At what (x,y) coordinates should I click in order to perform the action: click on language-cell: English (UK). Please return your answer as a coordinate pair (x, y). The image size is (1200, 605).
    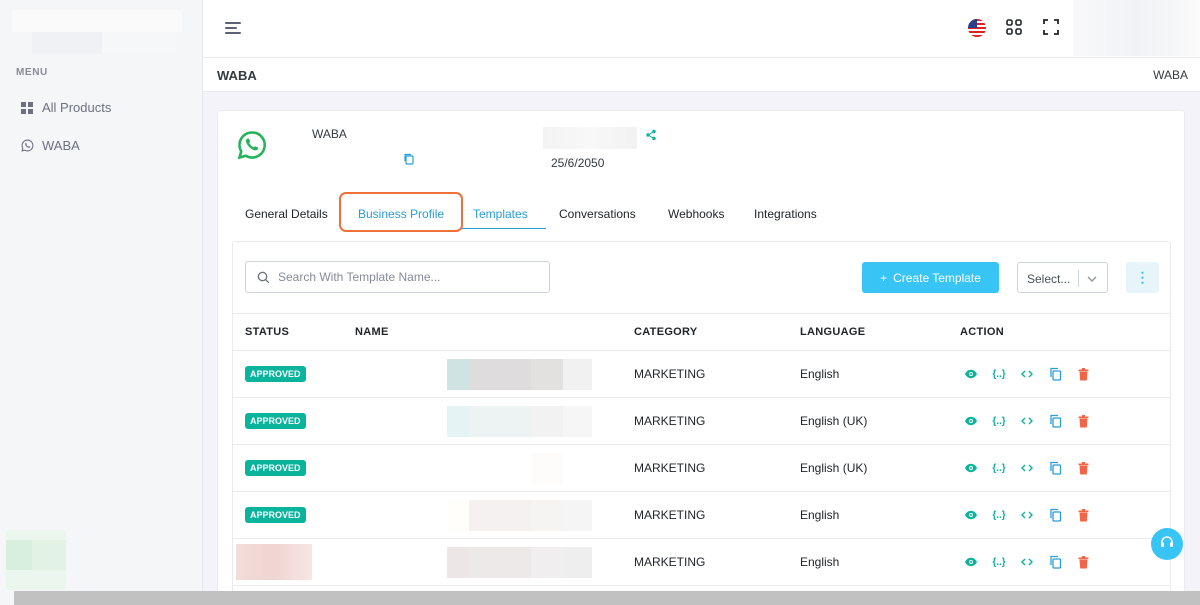
    Looking at the image, I should click on (868, 468).